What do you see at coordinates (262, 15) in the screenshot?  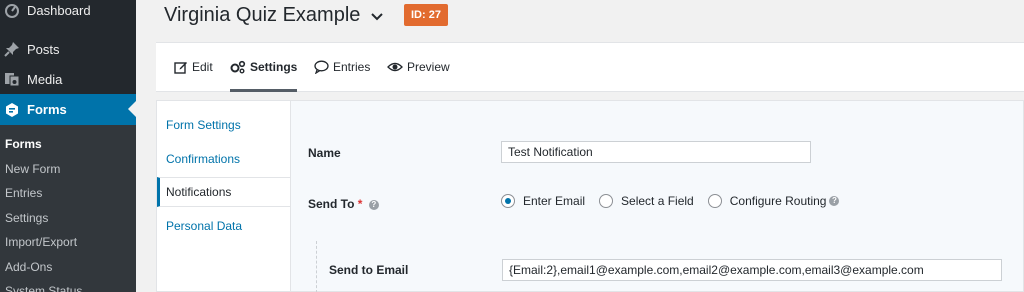 I see `page-title: Virginia Quiz Example` at bounding box center [262, 15].